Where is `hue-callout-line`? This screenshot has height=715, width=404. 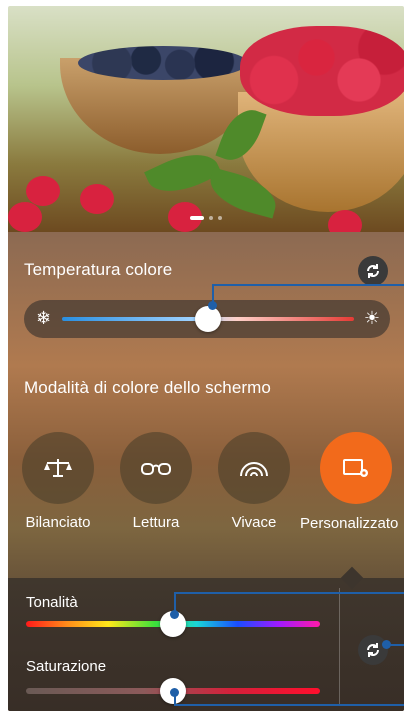
hue-callout-line is located at coordinates (289, 603).